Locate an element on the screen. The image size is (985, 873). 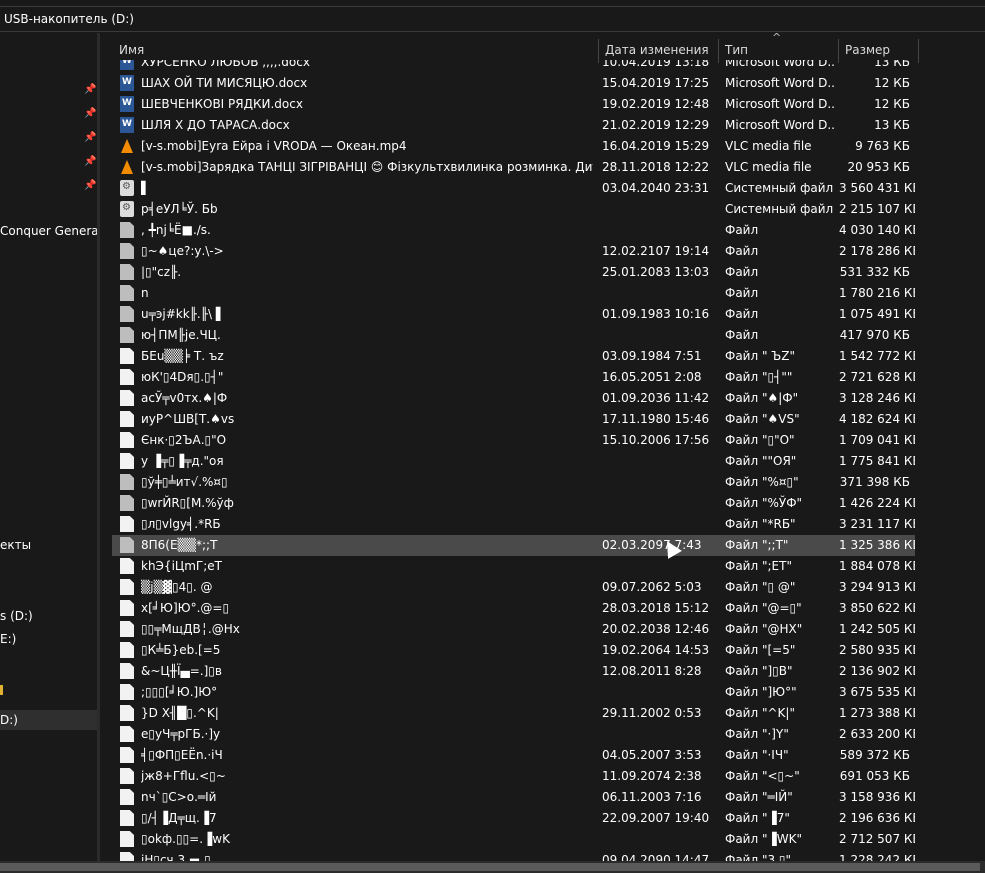
file-size: 3 158 936 КБ is located at coordinates (877, 797).